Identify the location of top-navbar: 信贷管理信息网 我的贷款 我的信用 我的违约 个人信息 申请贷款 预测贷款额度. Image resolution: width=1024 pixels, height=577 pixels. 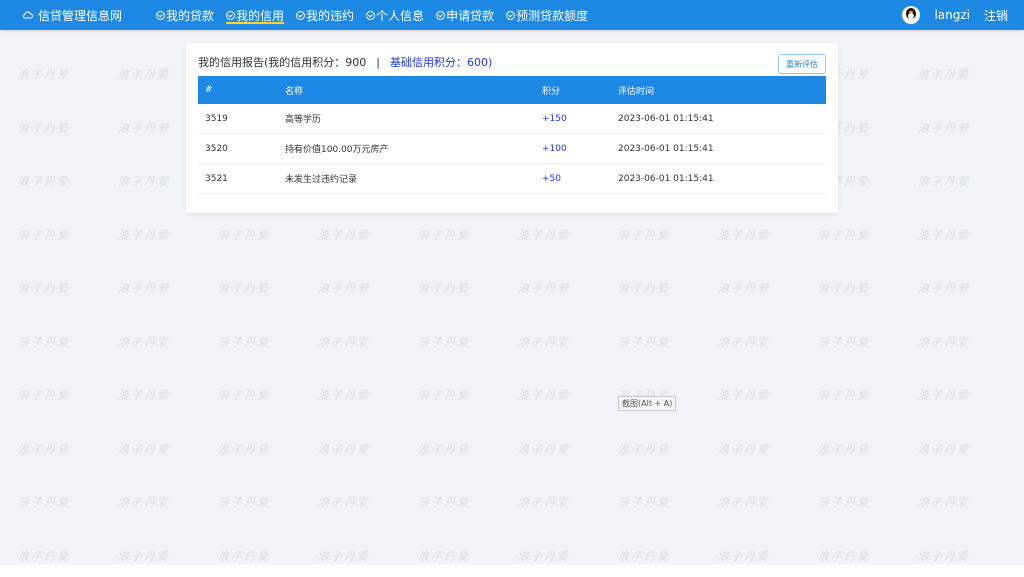
(512, 15).